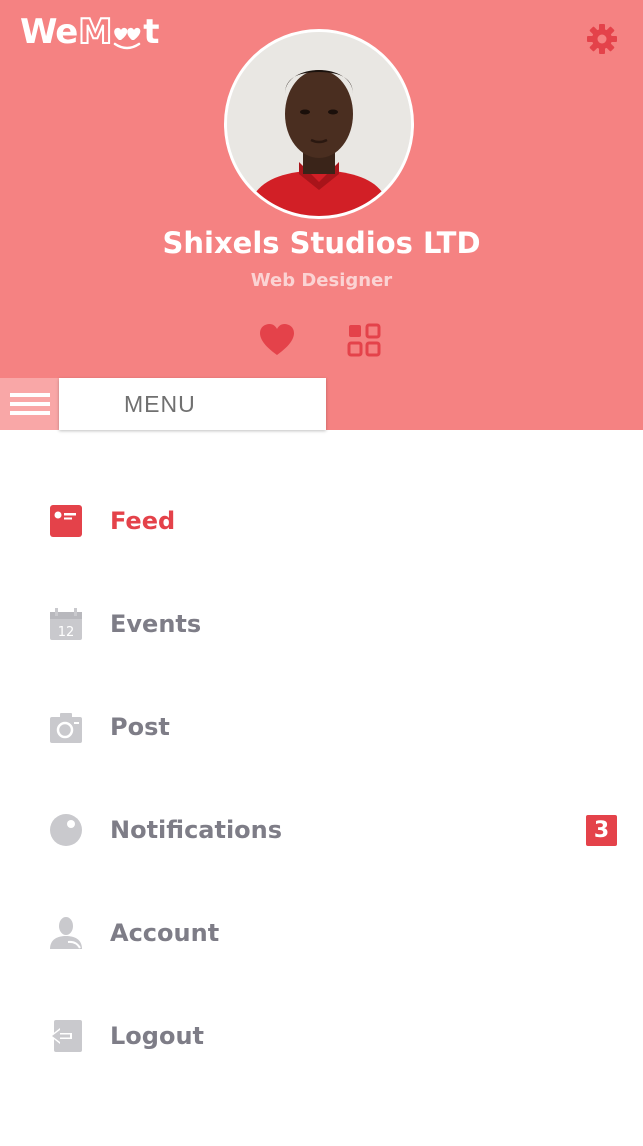 This screenshot has width=643, height=1146. I want to click on app-logo: We M t, so click(89, 34).